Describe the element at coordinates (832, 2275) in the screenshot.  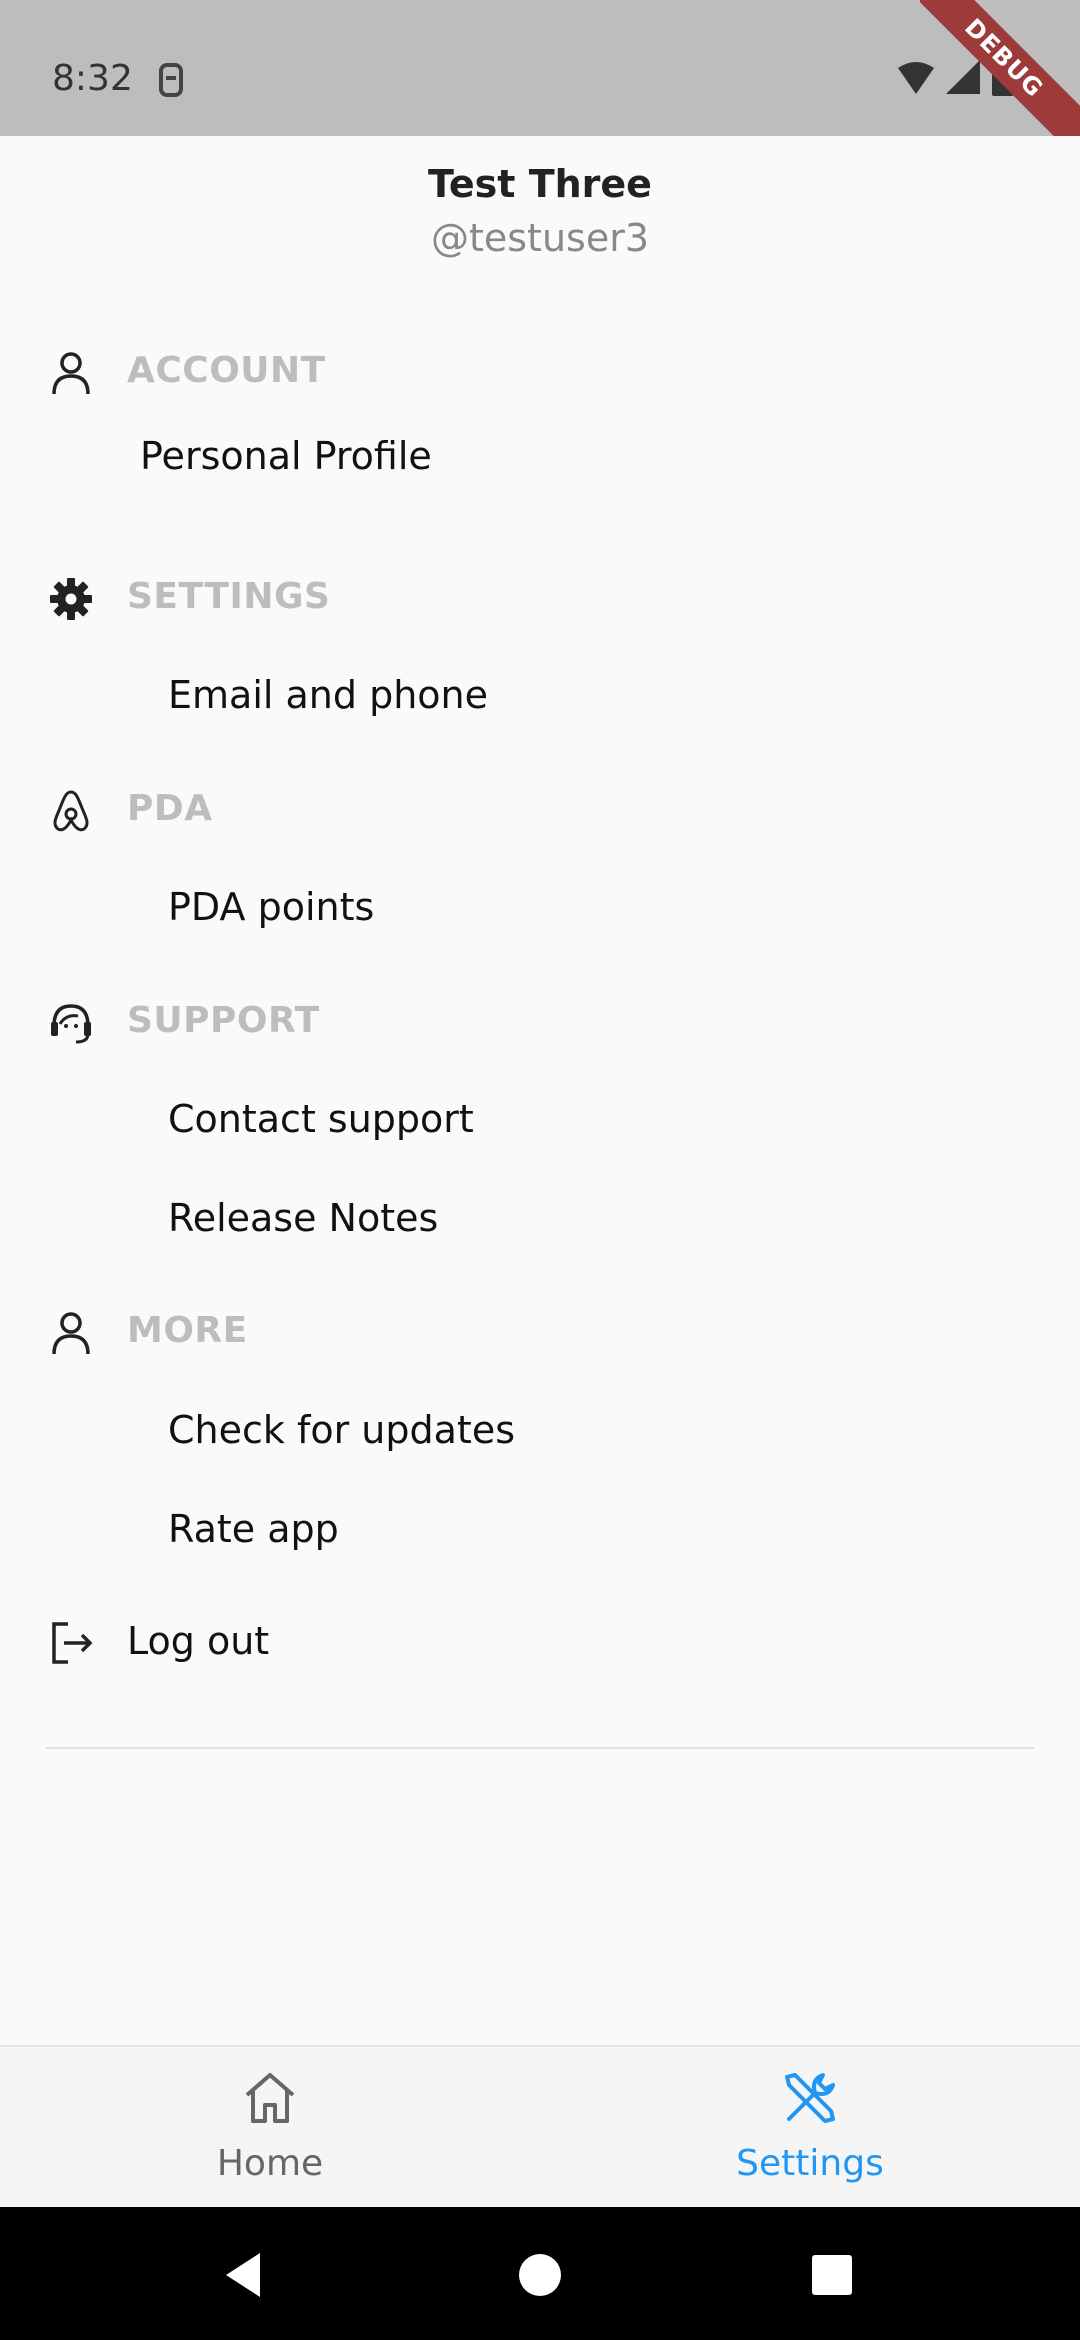
I see `recents-icon` at that location.